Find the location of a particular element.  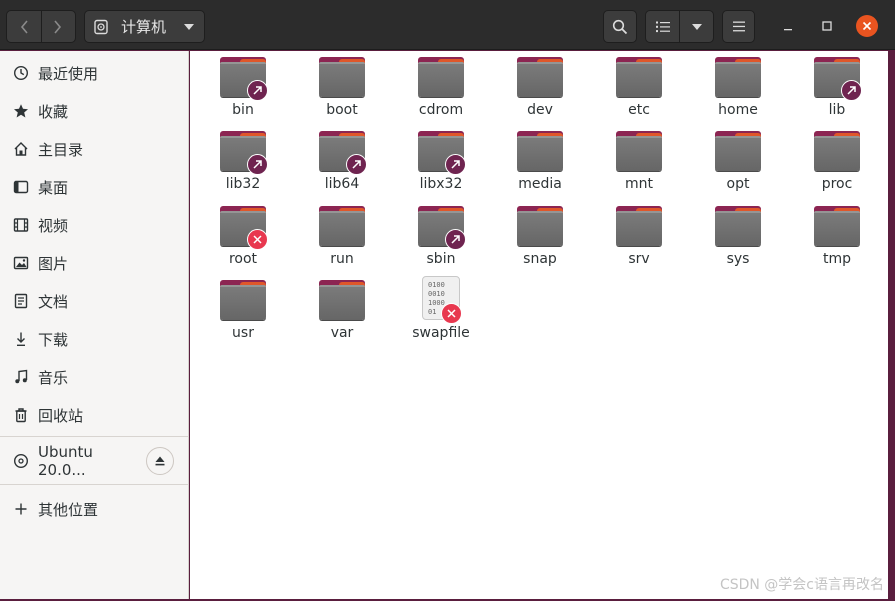

home-icon is located at coordinates (21, 149).